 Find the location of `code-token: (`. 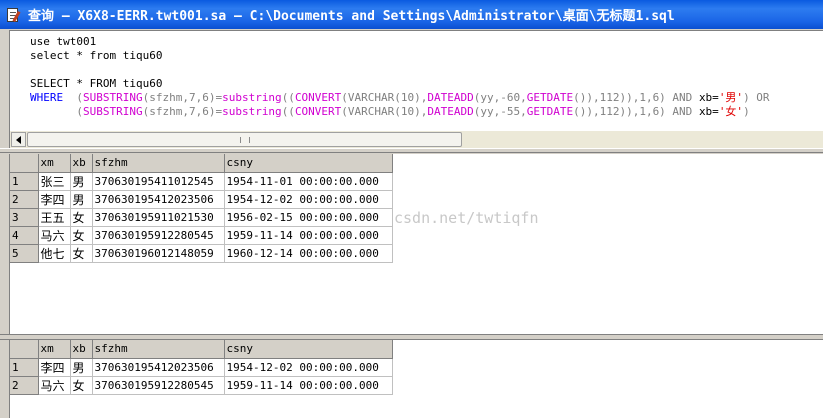

code-token: ( is located at coordinates (79, 97).